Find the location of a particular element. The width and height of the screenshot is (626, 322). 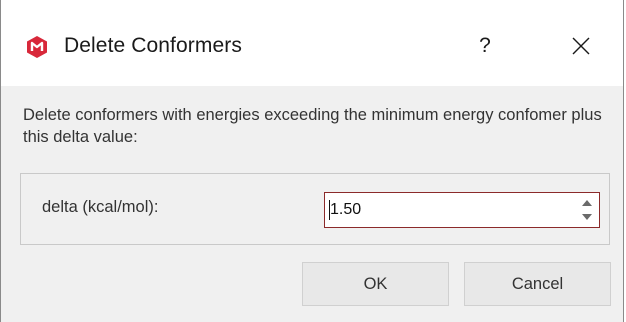

close-icon is located at coordinates (581, 46).